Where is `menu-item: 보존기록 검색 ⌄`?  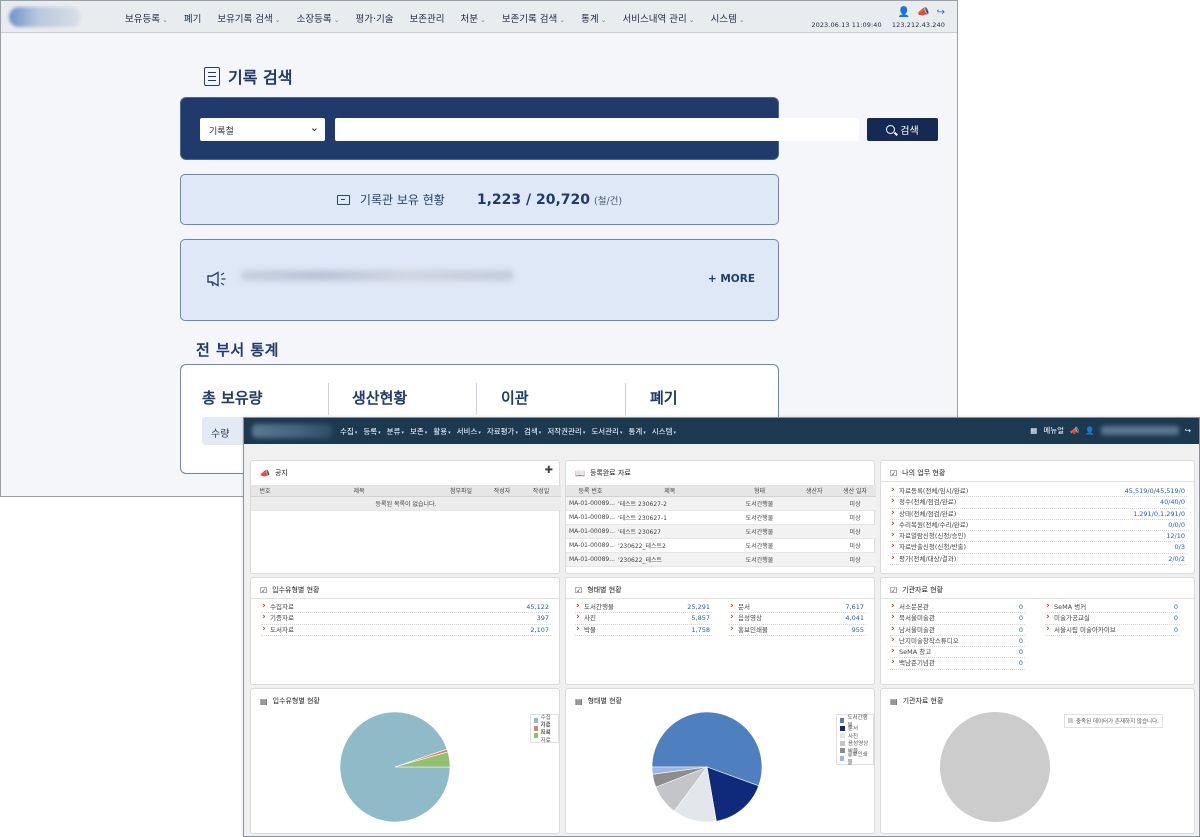 menu-item: 보존기록 검색 ⌄ is located at coordinates (533, 18).